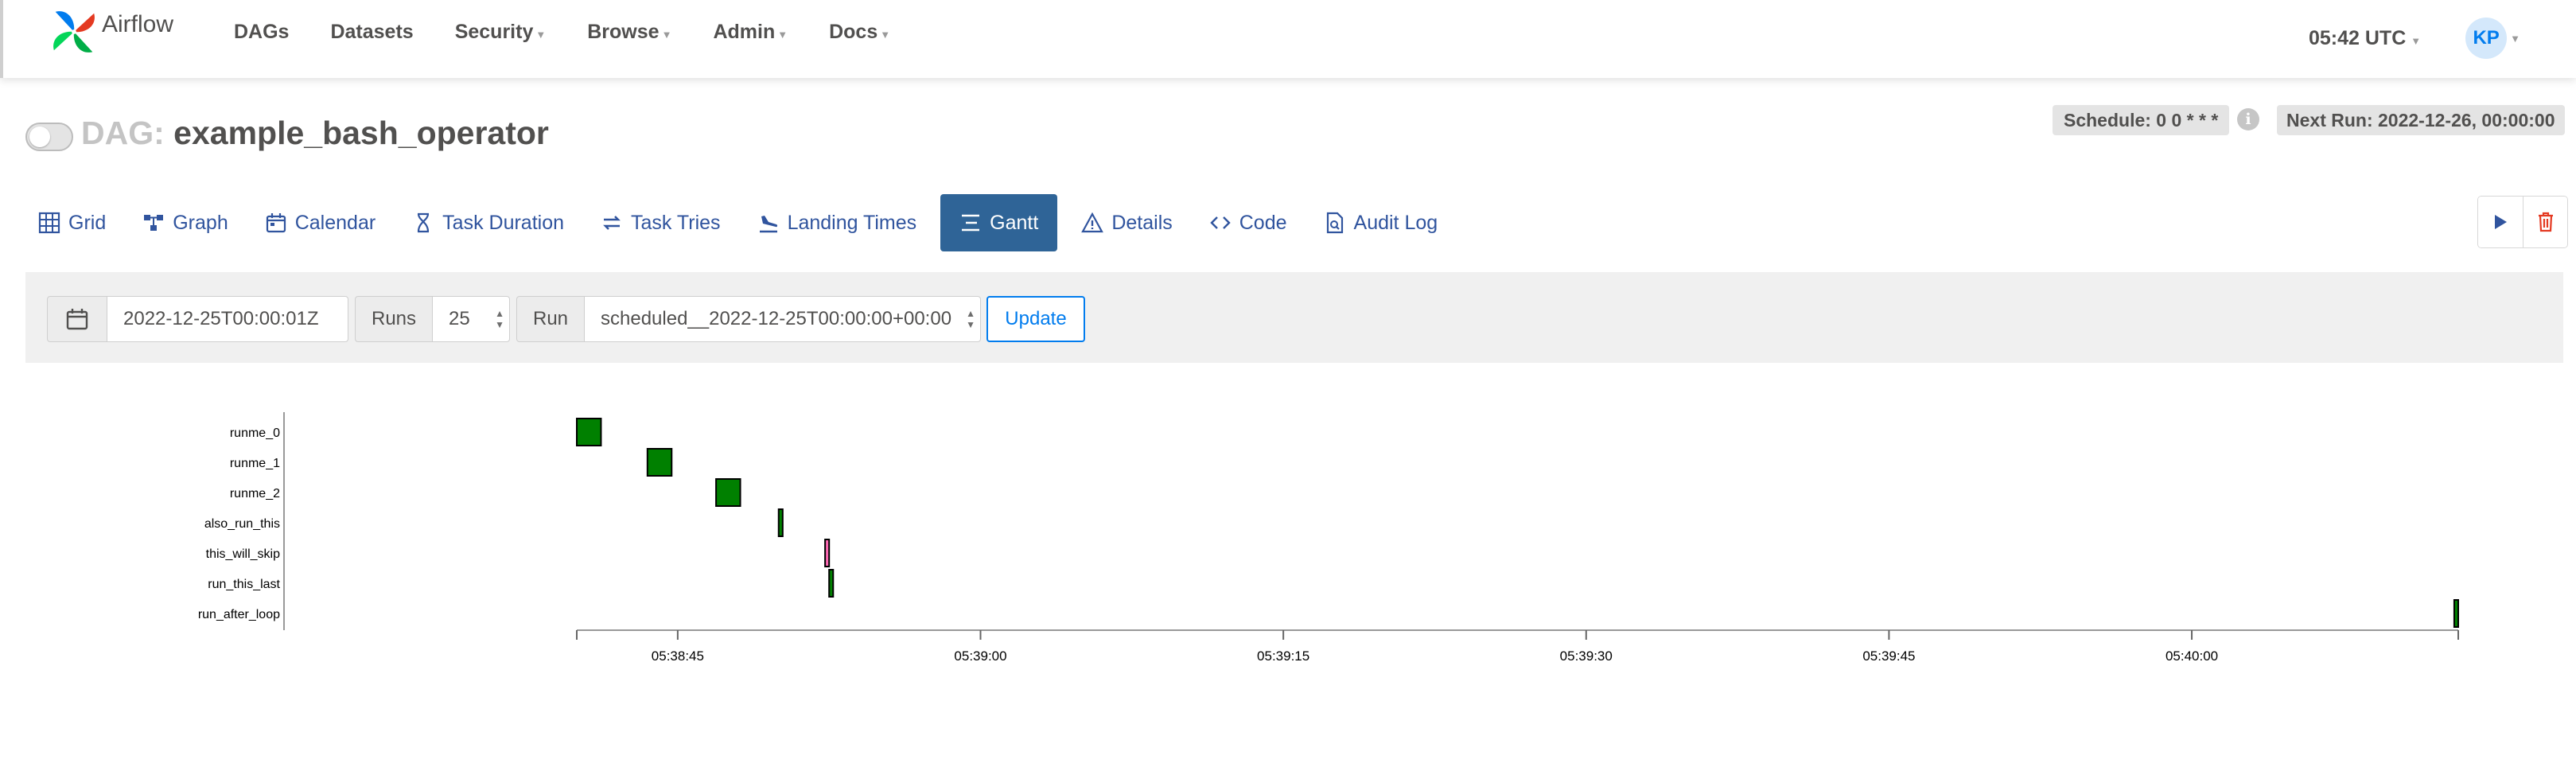 The image size is (2576, 775). What do you see at coordinates (255, 433) in the screenshot?
I see `task-label: runme_0` at bounding box center [255, 433].